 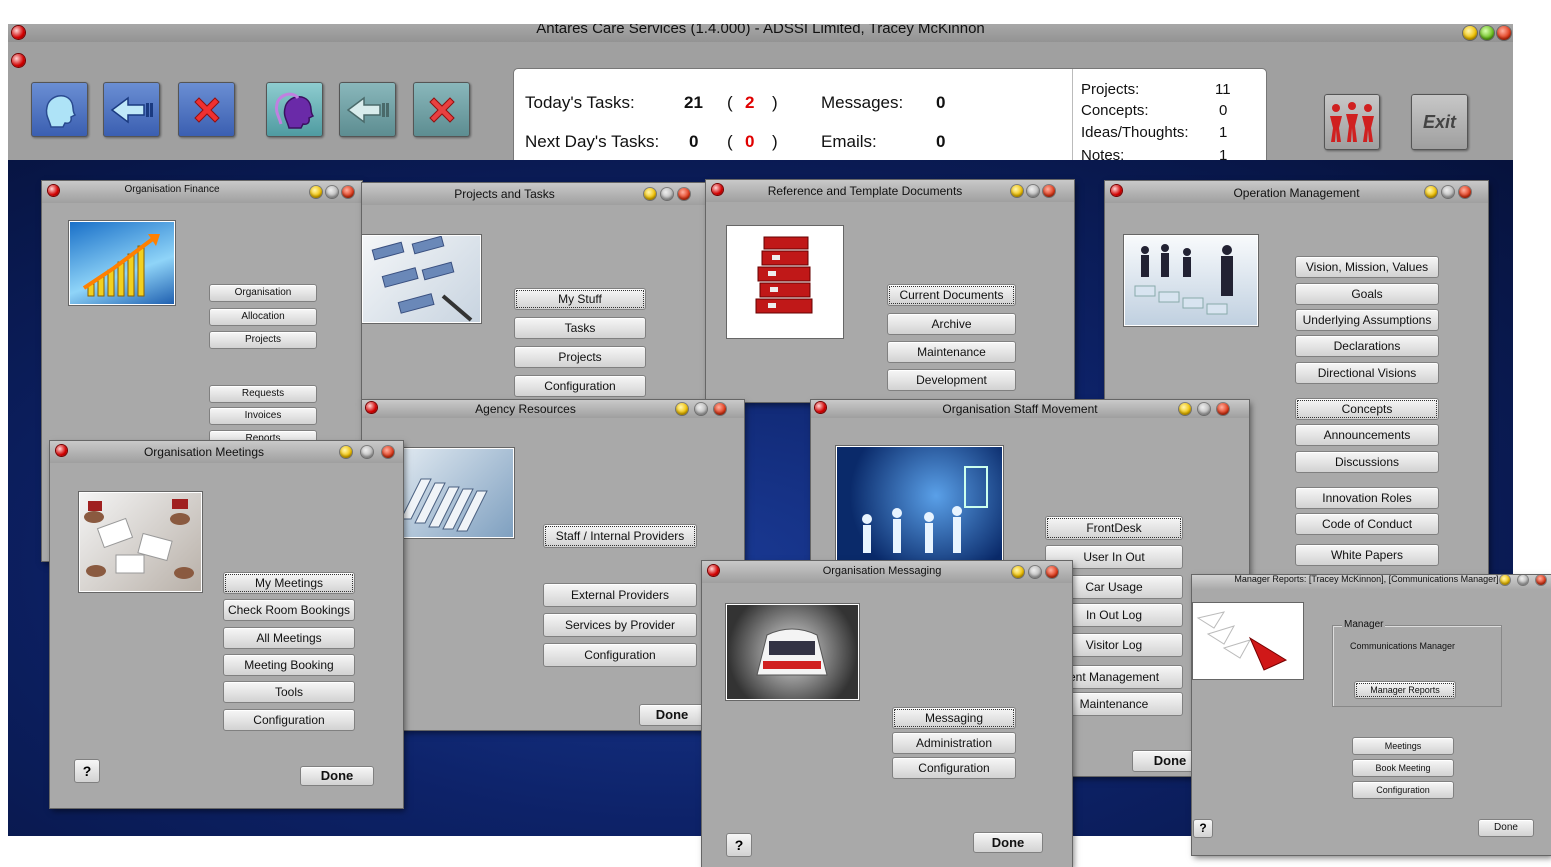 What do you see at coordinates (1008, 842) in the screenshot?
I see `messaging-done-button: Done` at bounding box center [1008, 842].